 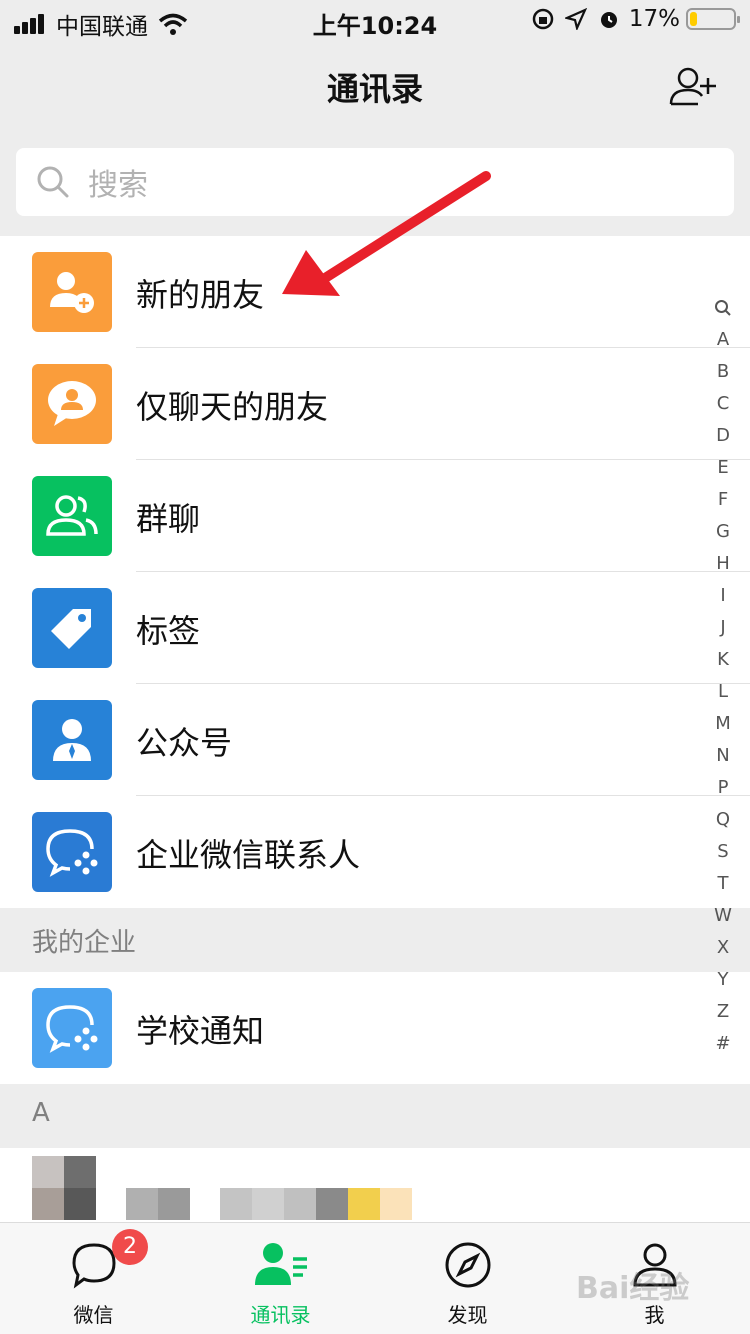 I want to click on index-letter: P, so click(x=723, y=788).